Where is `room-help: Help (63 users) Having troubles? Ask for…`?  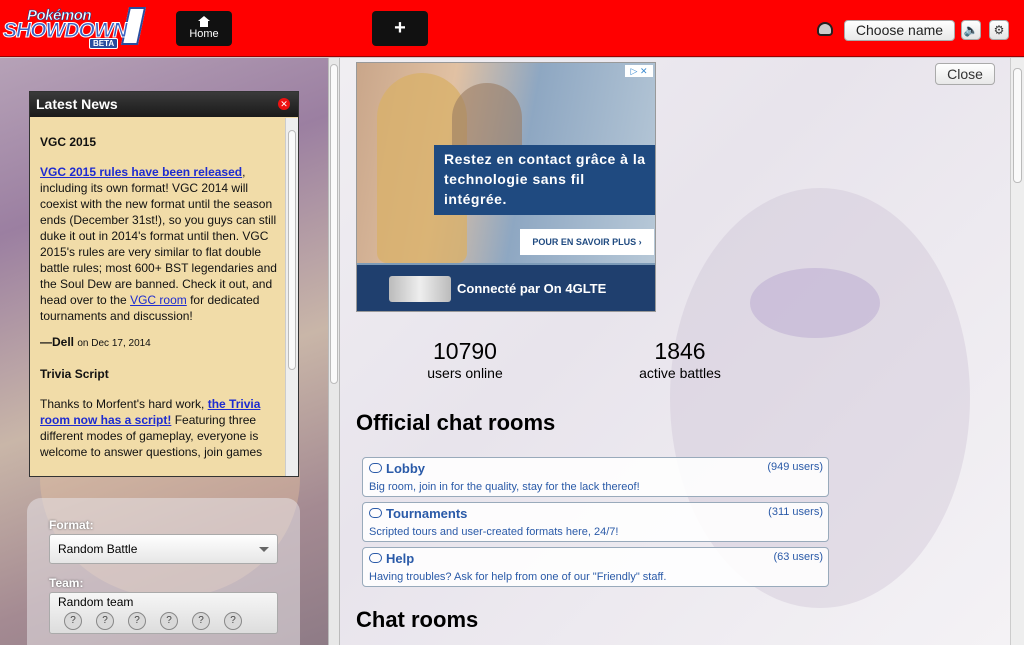
room-help: Help (63 users) Having troubles? Ask for… is located at coordinates (595, 567).